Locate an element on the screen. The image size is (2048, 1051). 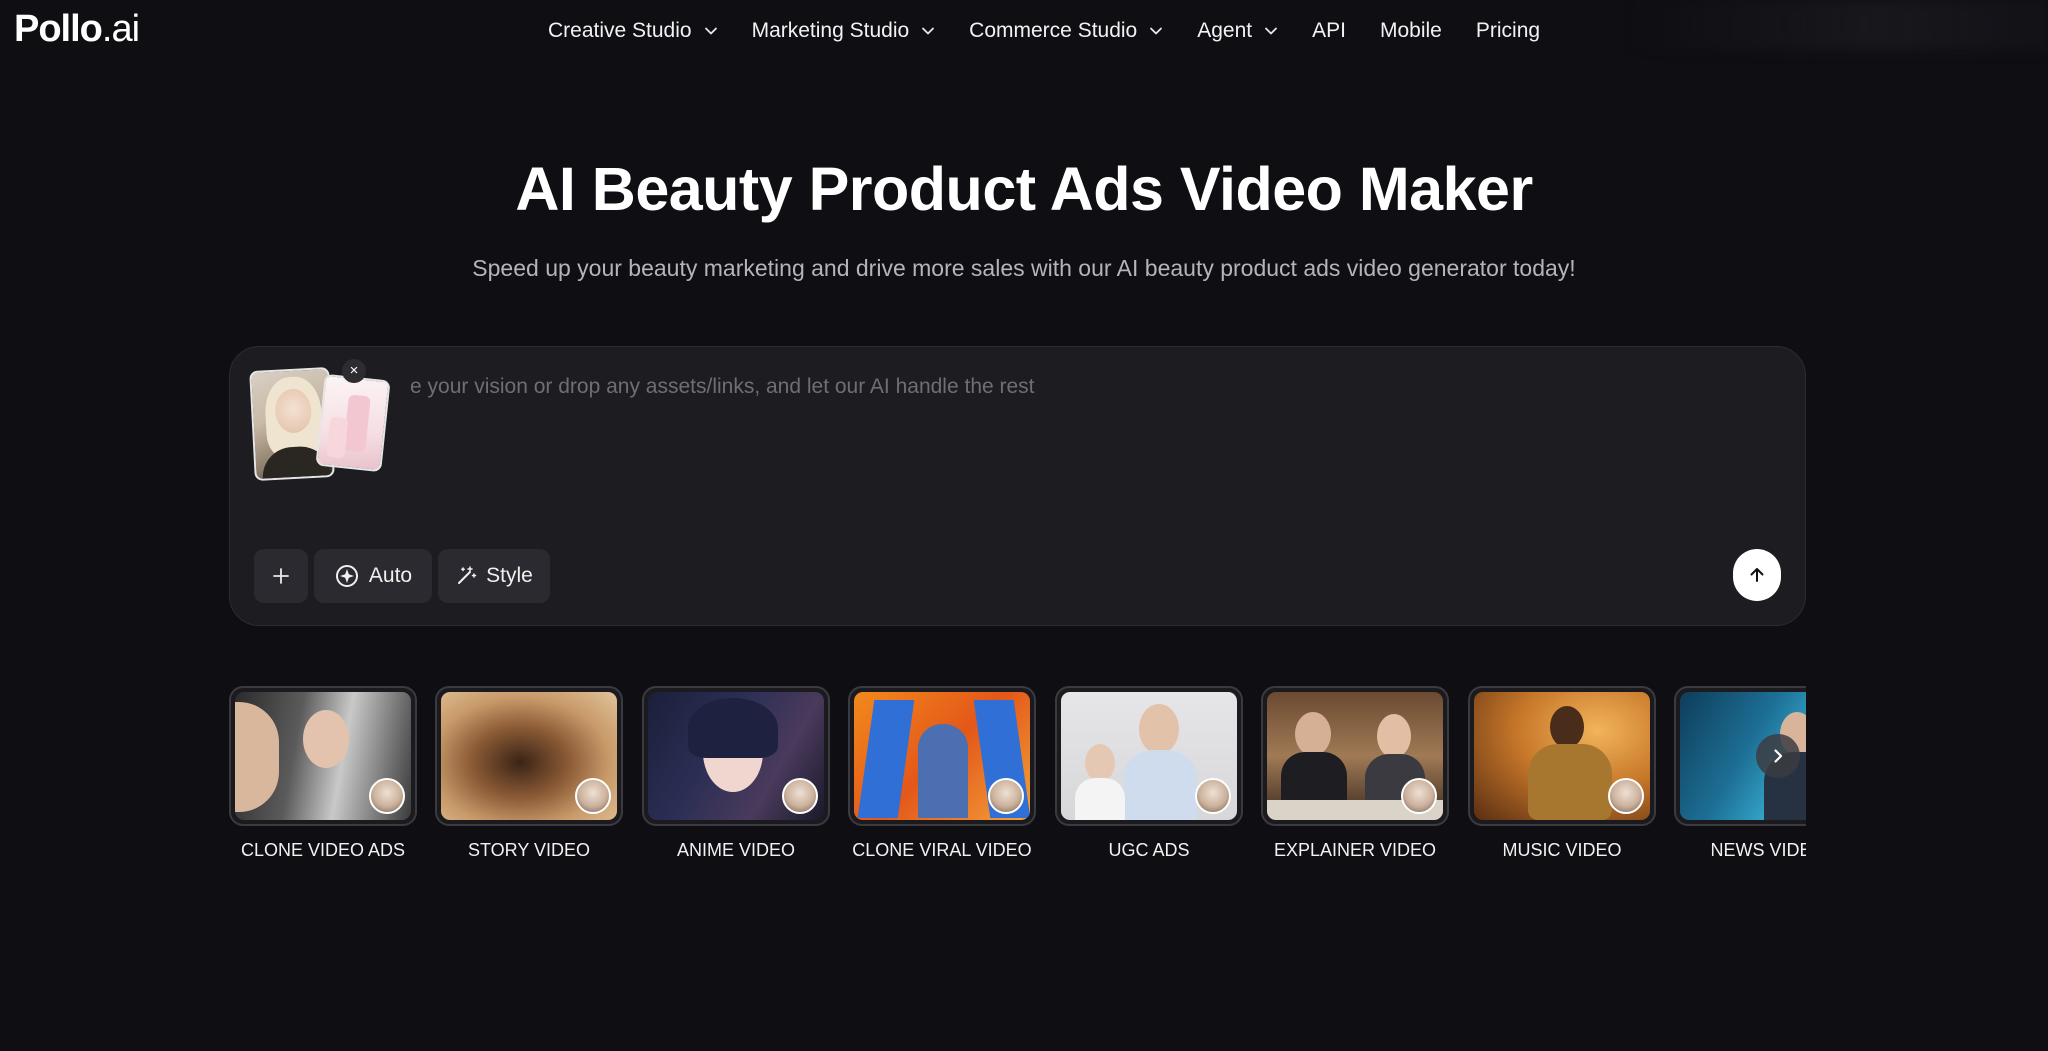
style-label: Style is located at coordinates (509, 575).